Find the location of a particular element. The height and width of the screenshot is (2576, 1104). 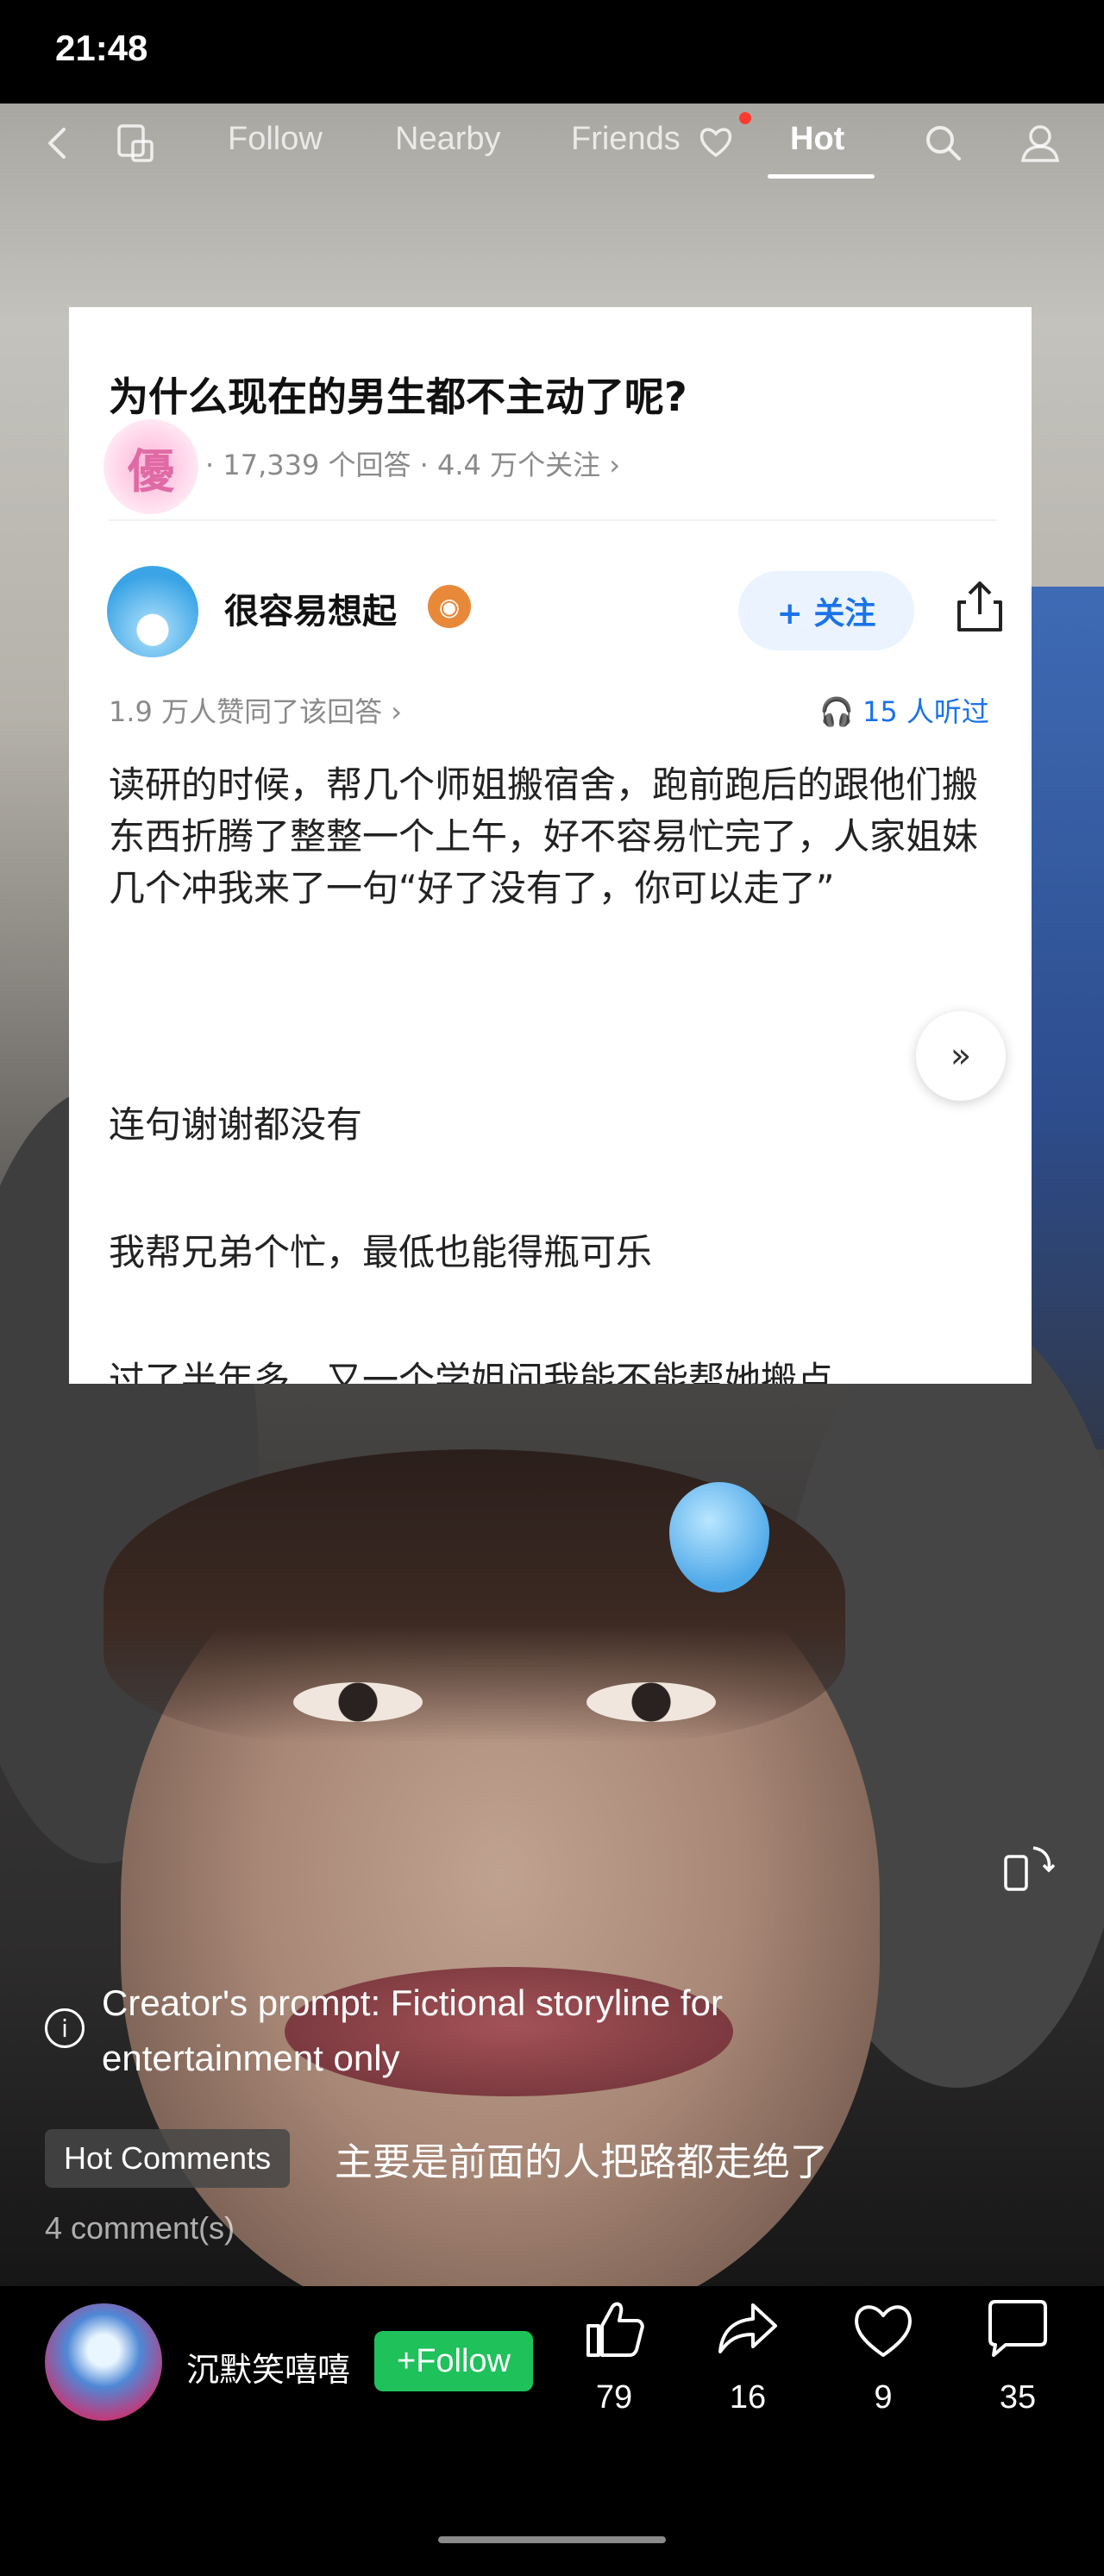

listen-count: 🎧 15 人听过 is located at coordinates (904, 710).